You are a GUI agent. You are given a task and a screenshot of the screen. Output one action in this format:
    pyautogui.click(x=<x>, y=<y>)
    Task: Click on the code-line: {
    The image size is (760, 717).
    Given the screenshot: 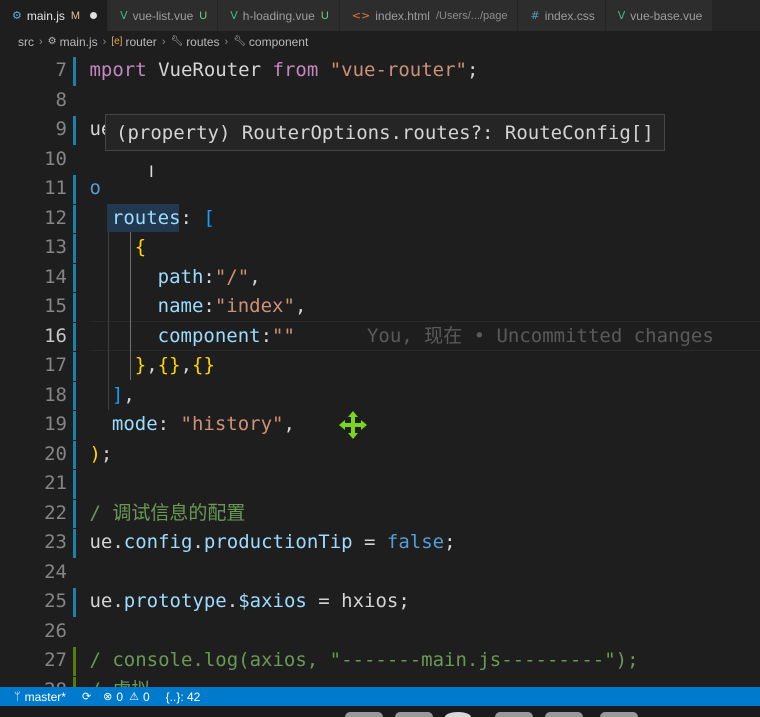 What is the action you would take?
    pyautogui.click(x=117, y=248)
    